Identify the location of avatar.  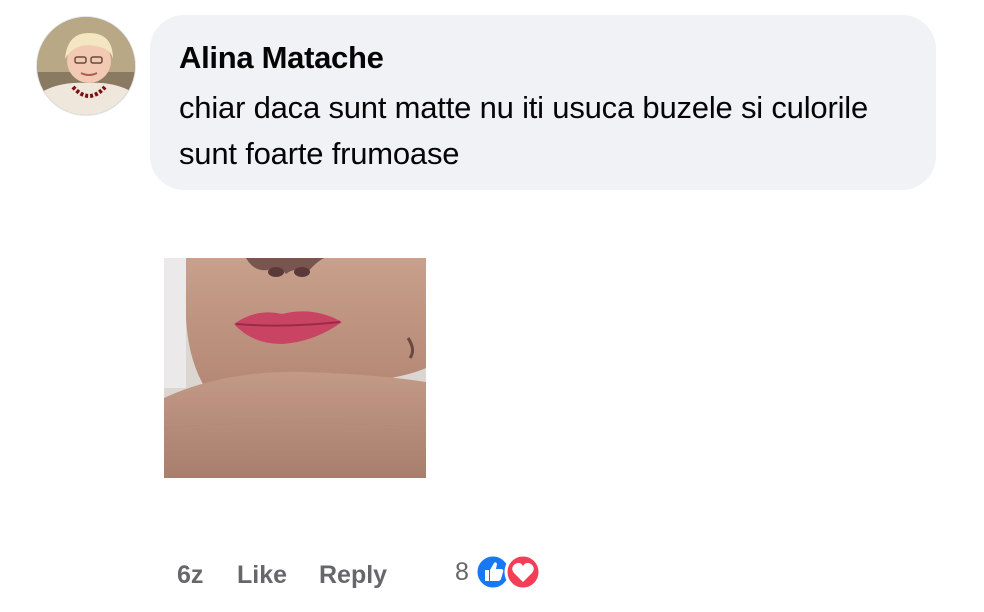
(86, 66).